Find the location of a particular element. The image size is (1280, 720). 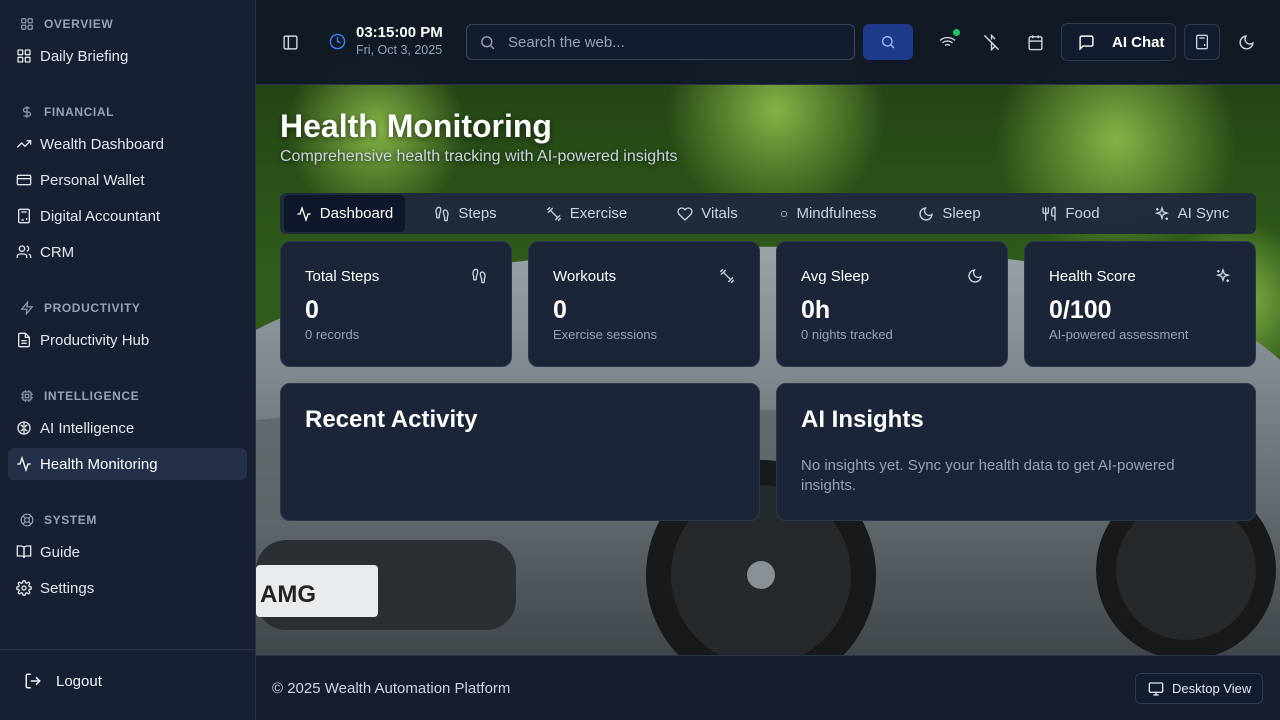

sidebar-item-daily-briefing: Daily Briefing is located at coordinates (127, 56).